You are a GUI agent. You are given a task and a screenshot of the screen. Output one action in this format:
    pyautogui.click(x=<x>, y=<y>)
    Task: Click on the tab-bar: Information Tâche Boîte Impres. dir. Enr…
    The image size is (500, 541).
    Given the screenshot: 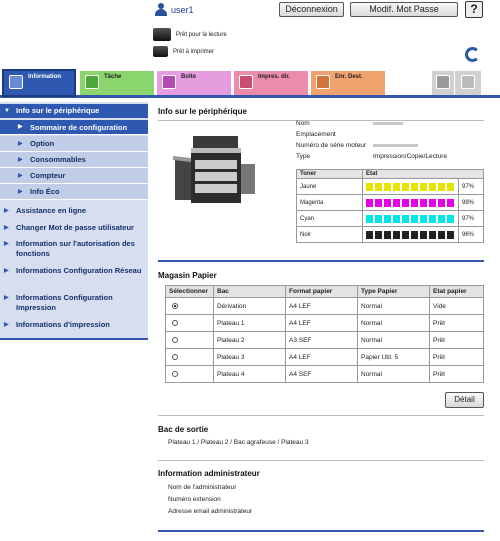 What is the action you would take?
    pyautogui.click(x=250, y=83)
    